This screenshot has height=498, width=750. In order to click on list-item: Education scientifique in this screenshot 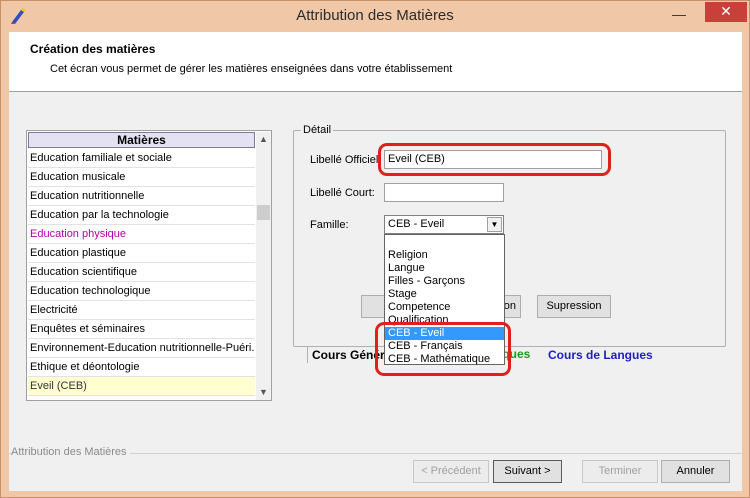, I will do `click(141, 272)`.